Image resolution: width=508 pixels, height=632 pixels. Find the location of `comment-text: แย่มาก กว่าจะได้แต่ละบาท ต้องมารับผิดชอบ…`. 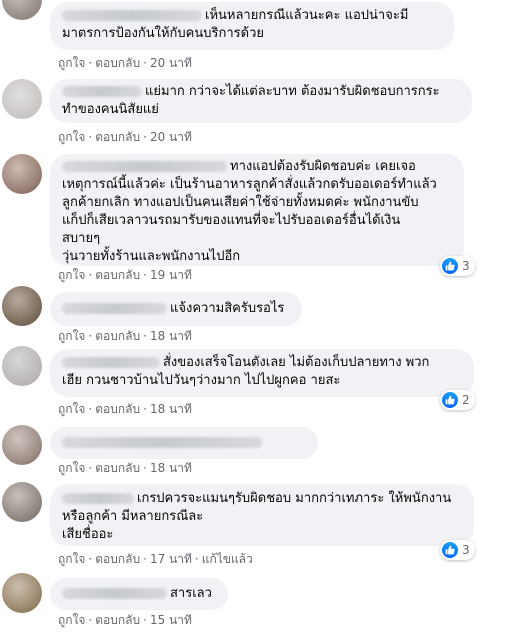

comment-text: แย่มาก กว่าจะได้แต่ละบาท ต้องมารับผิดชอบ… is located at coordinates (292, 91).